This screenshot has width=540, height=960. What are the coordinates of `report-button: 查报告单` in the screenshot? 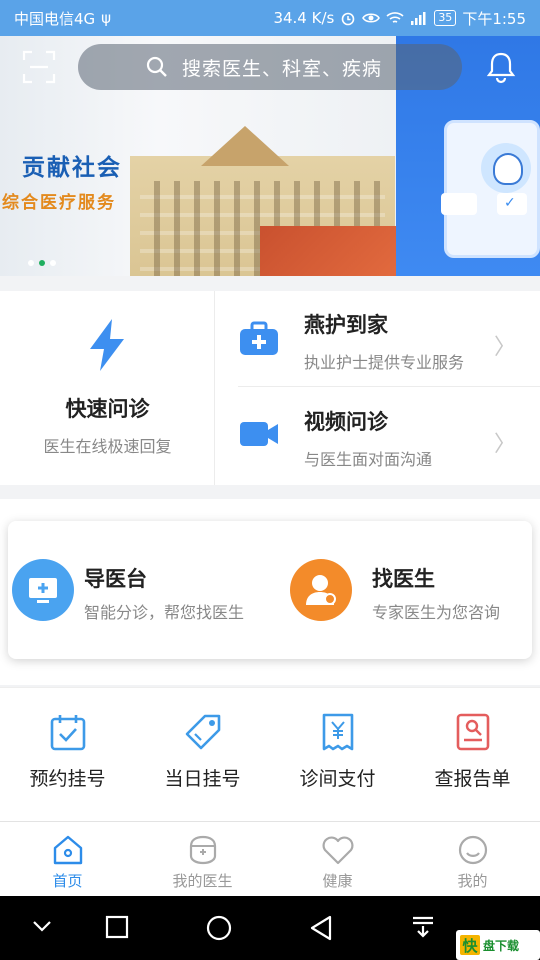 It's located at (472, 751).